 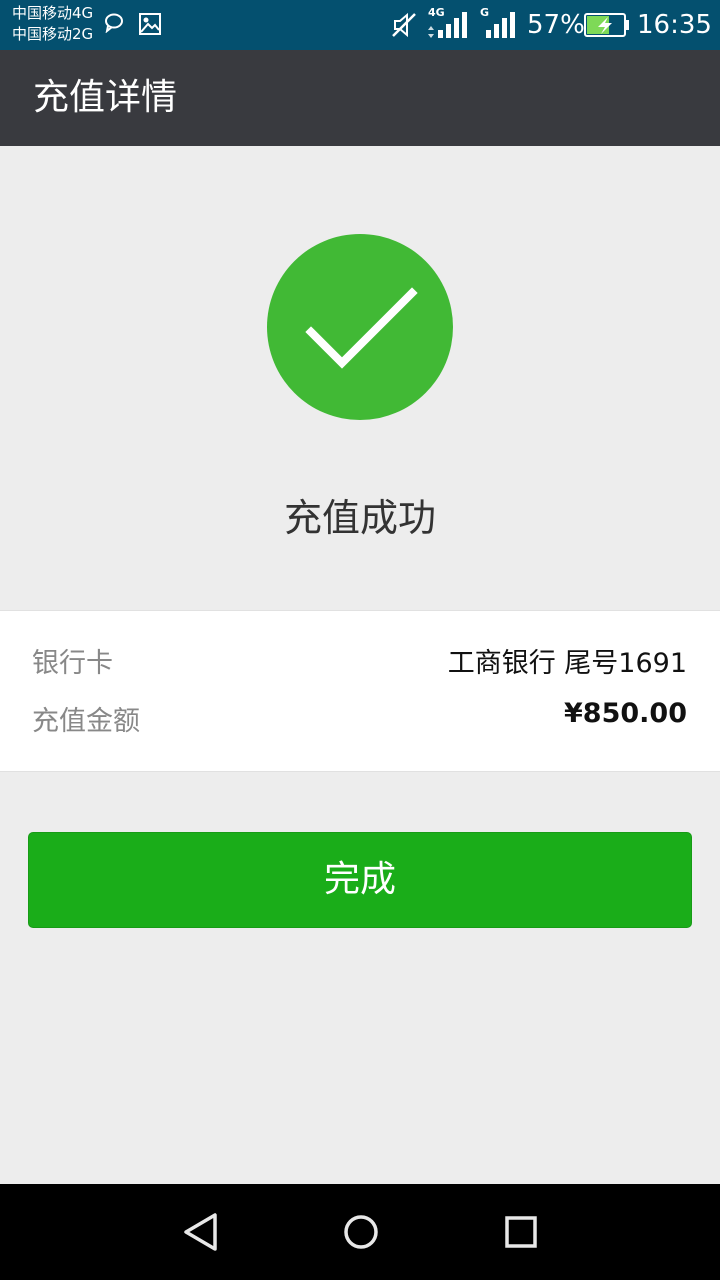 What do you see at coordinates (72, 663) in the screenshot?
I see `bank-card-label: 银行卡` at bounding box center [72, 663].